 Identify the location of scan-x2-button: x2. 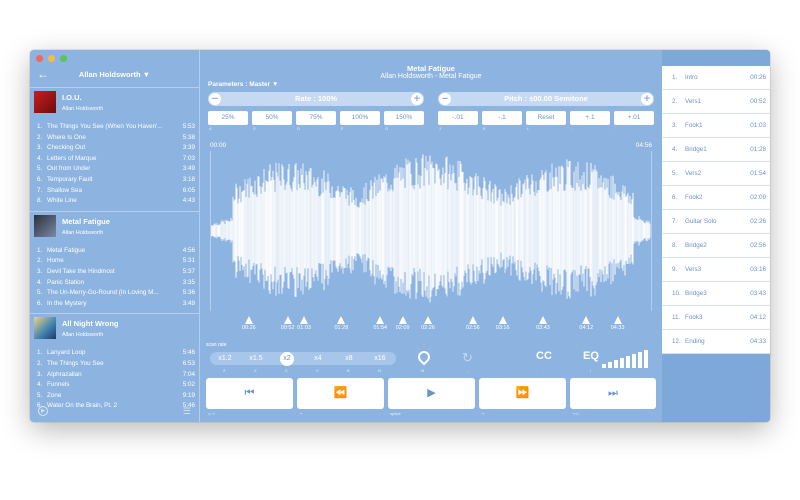
(287, 358).